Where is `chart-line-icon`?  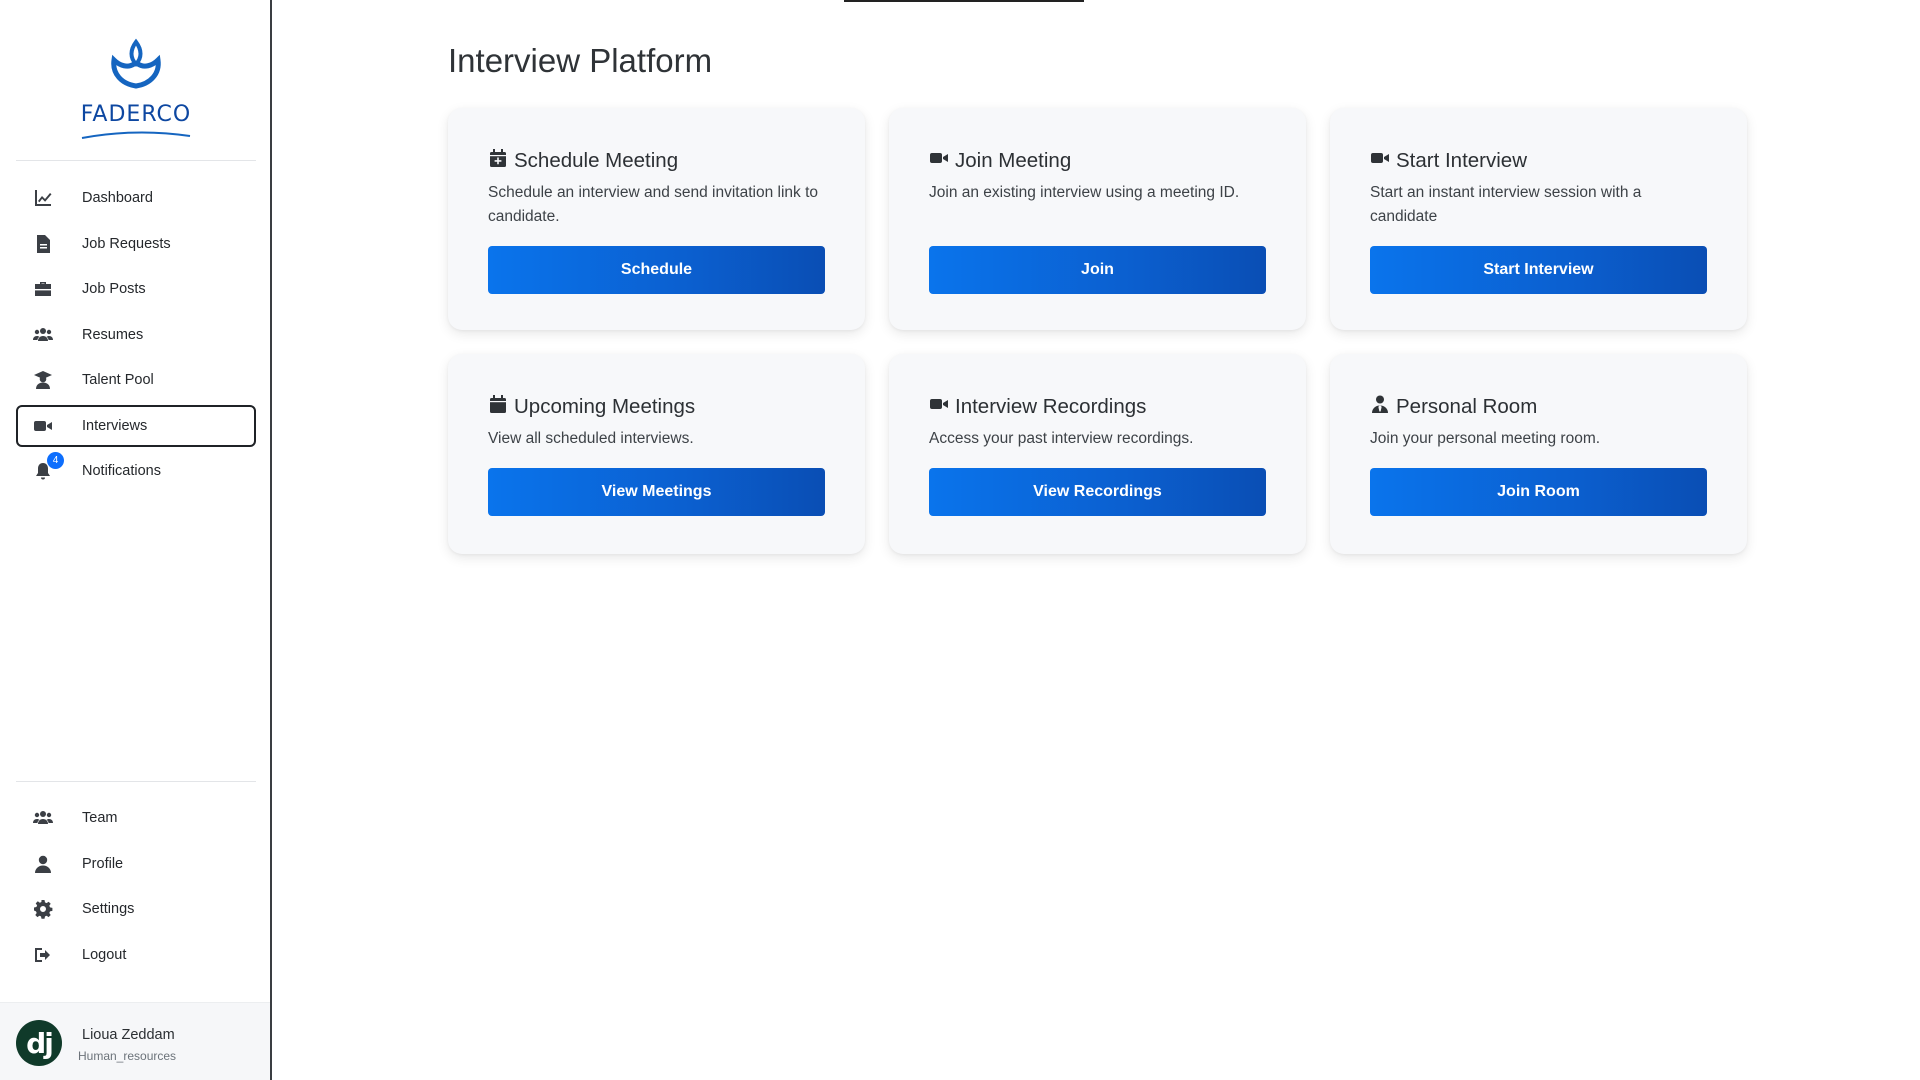 chart-line-icon is located at coordinates (43, 198).